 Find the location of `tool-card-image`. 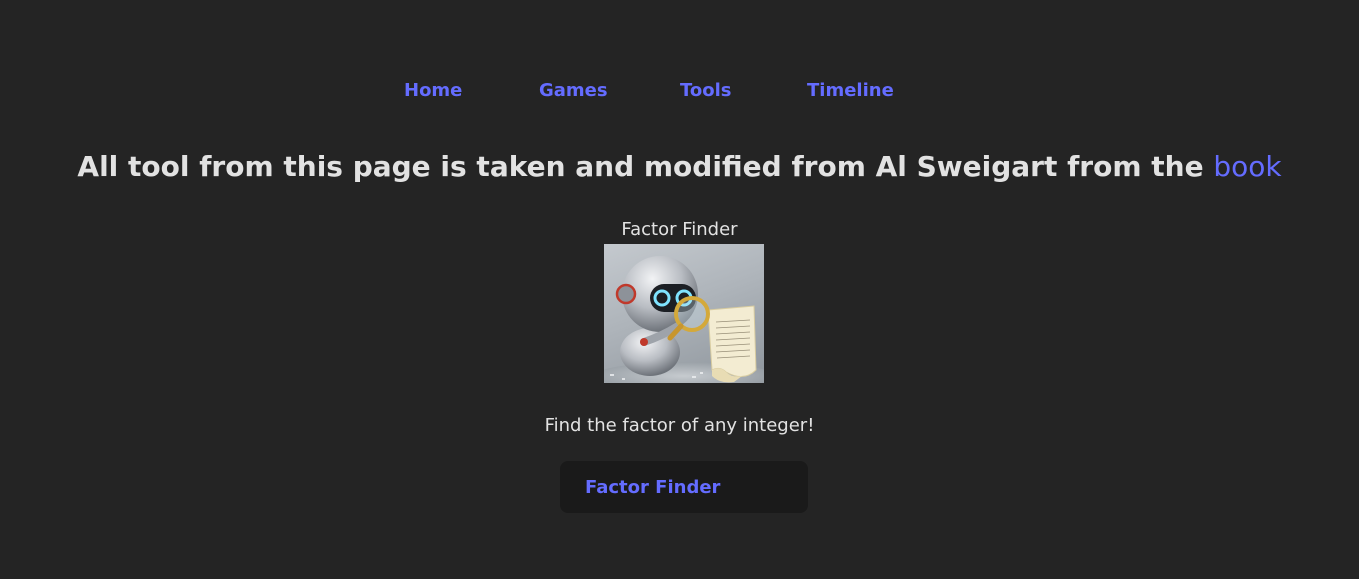

tool-card-image is located at coordinates (684, 313).